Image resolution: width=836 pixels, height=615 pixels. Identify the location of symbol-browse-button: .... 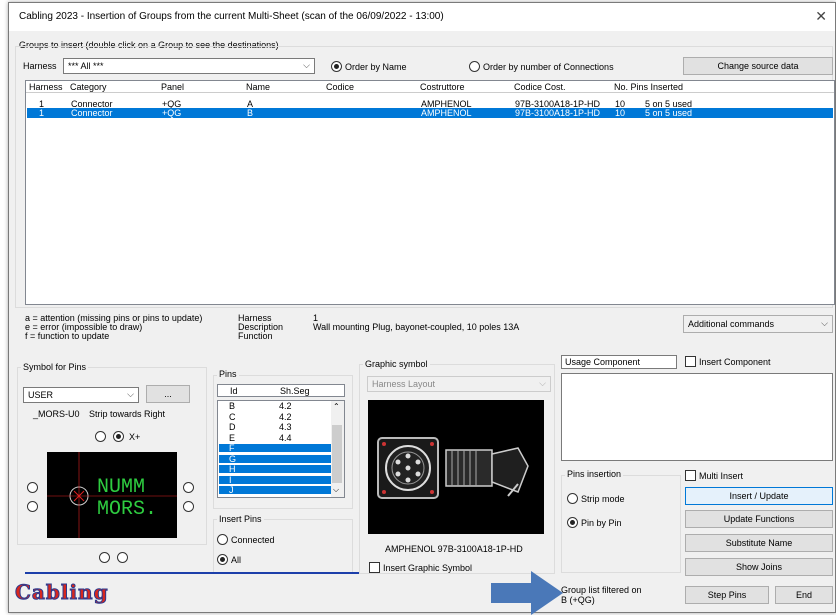
(168, 394).